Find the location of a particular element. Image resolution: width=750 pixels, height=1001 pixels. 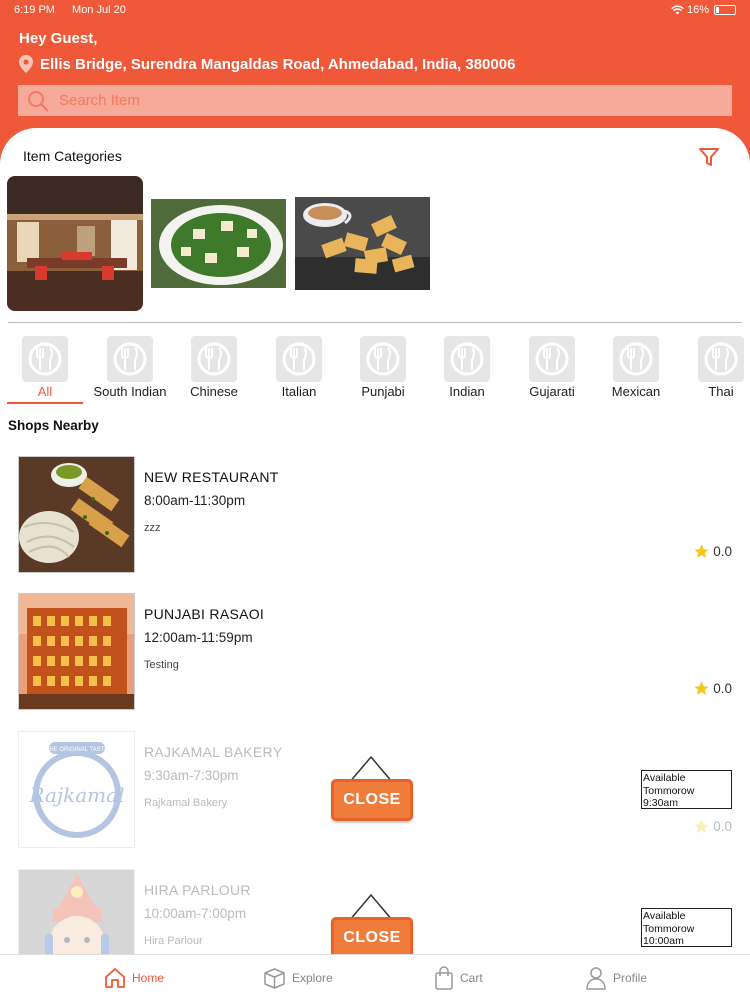

battery-level is located at coordinates (717, 10).